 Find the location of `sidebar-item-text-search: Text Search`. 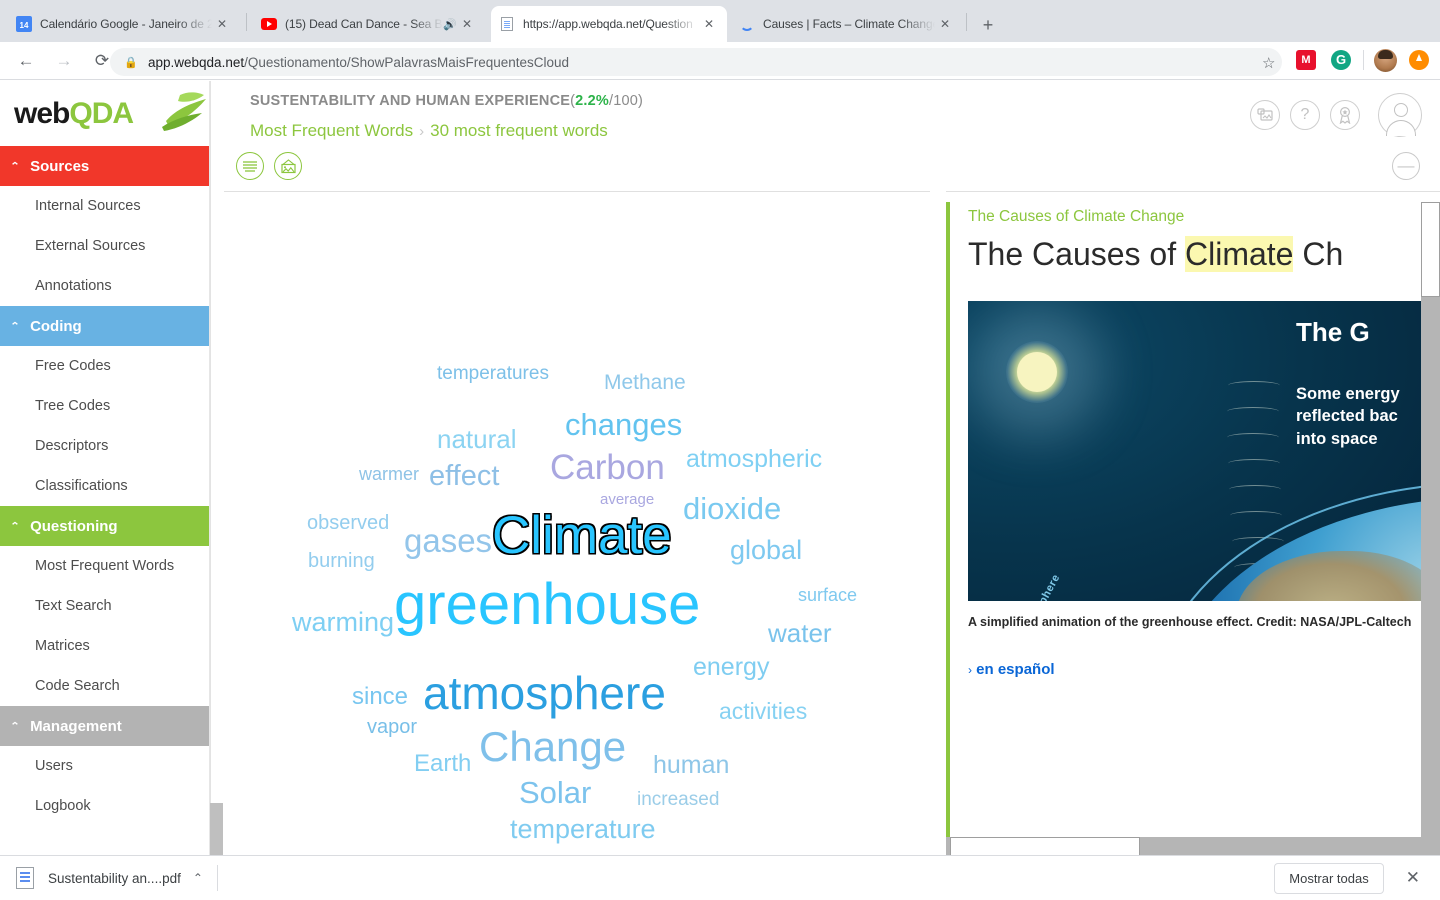

sidebar-item-text-search: Text Search is located at coordinates (104, 606).